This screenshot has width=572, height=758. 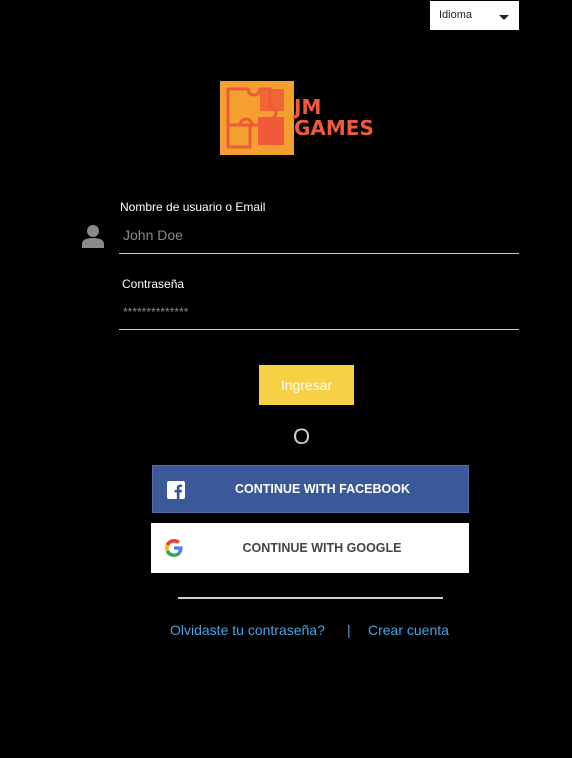 What do you see at coordinates (319, 316) in the screenshot?
I see `password-field: **************` at bounding box center [319, 316].